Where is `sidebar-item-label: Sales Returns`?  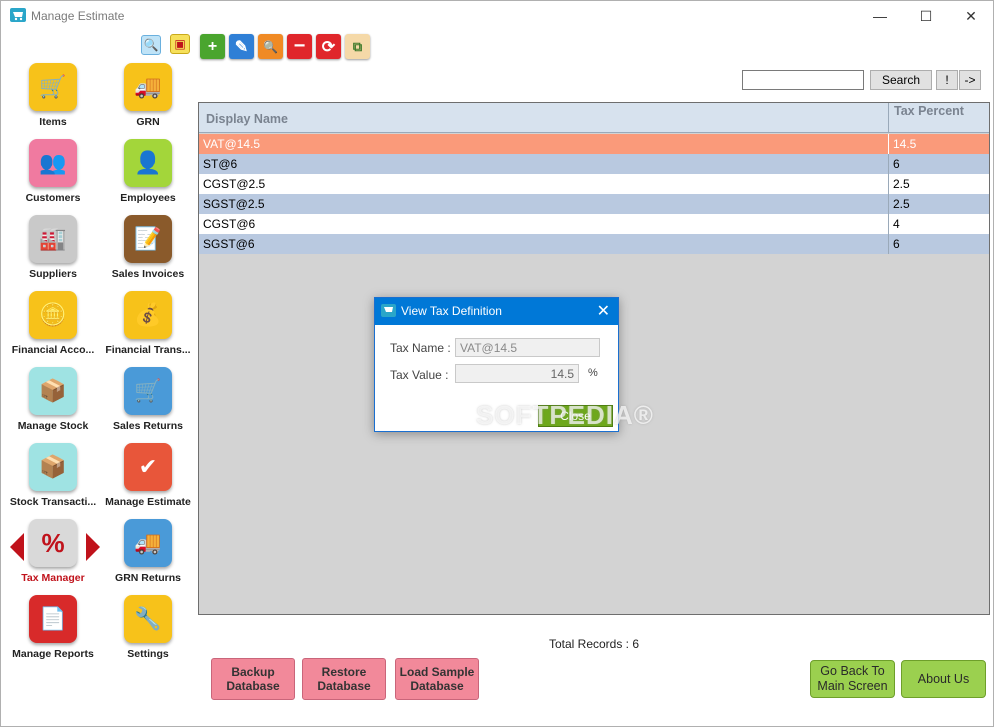 sidebar-item-label: Sales Returns is located at coordinates (148, 426).